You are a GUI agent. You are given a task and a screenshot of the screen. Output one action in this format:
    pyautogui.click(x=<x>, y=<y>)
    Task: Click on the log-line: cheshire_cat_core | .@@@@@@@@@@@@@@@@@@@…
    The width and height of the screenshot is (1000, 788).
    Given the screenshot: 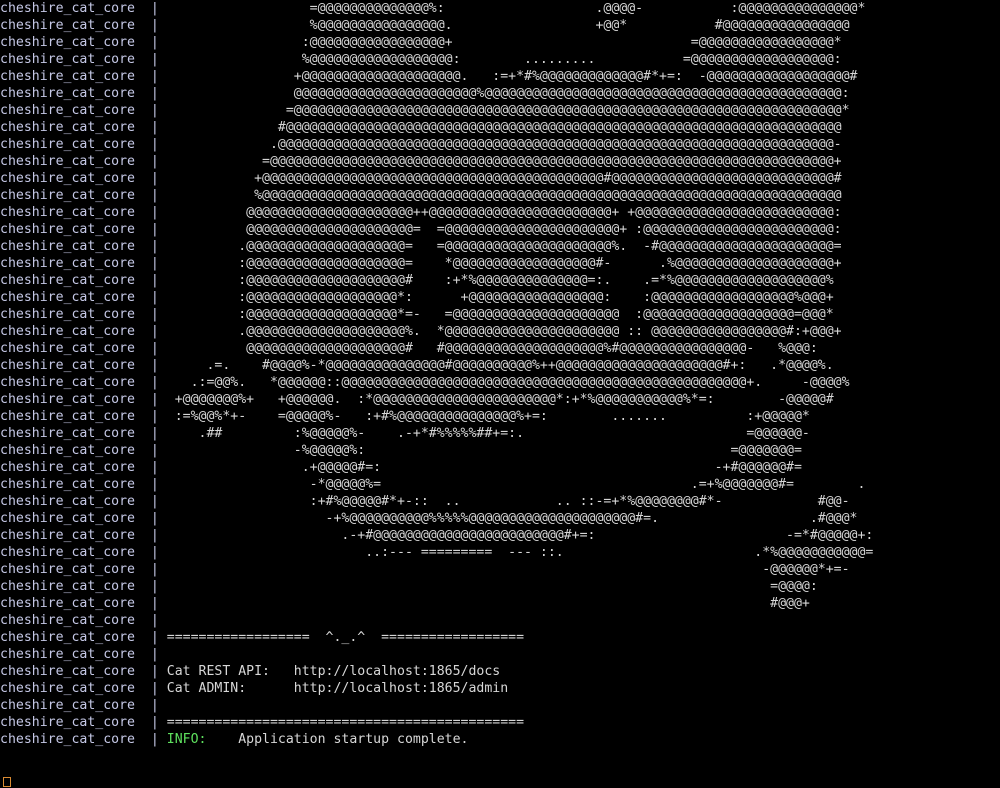 What is the action you would take?
    pyautogui.click(x=500, y=144)
    